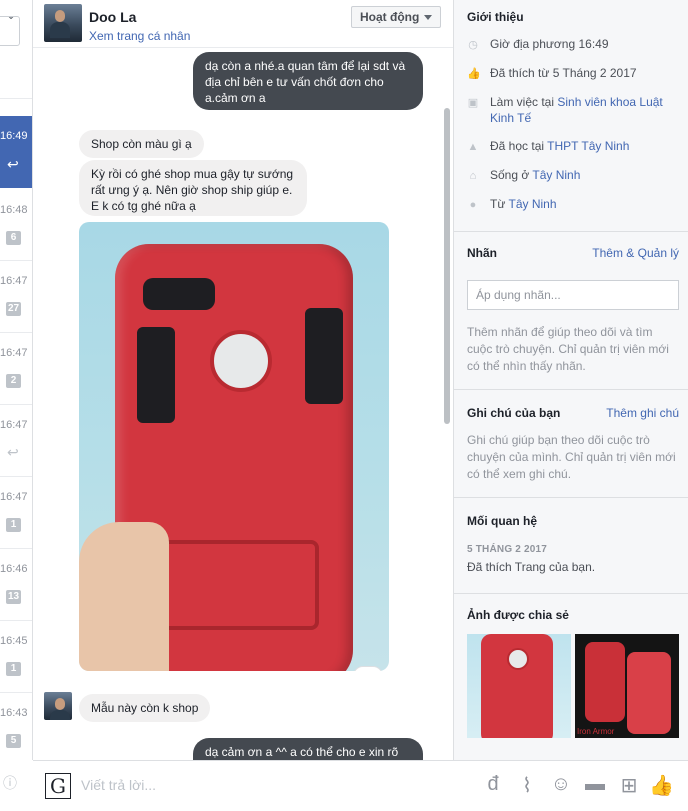  Describe the element at coordinates (58, 786) in the screenshot. I see `page-avatar-icon: G` at that location.